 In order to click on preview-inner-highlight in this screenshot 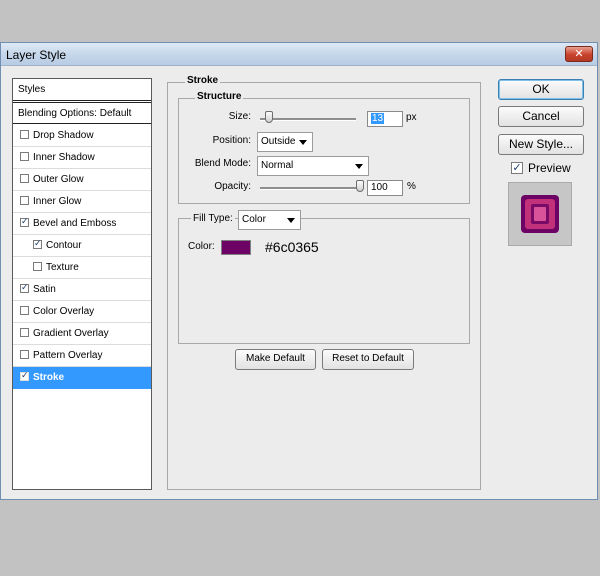, I will do `click(540, 214)`.